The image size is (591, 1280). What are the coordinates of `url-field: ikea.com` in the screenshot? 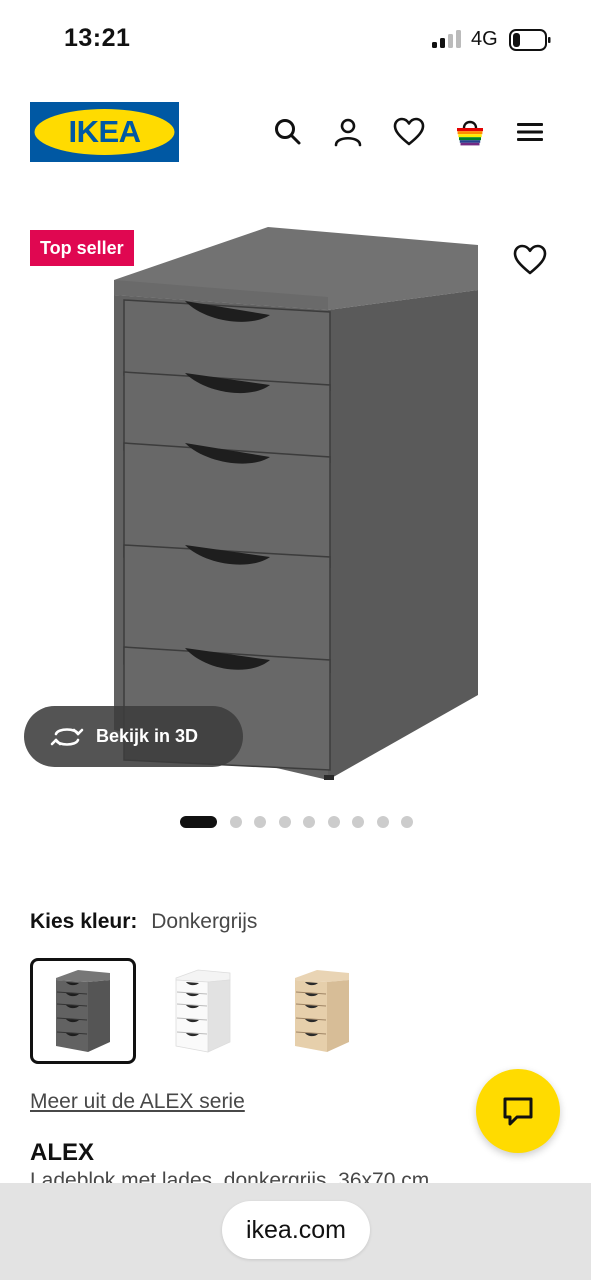 It's located at (296, 1230).